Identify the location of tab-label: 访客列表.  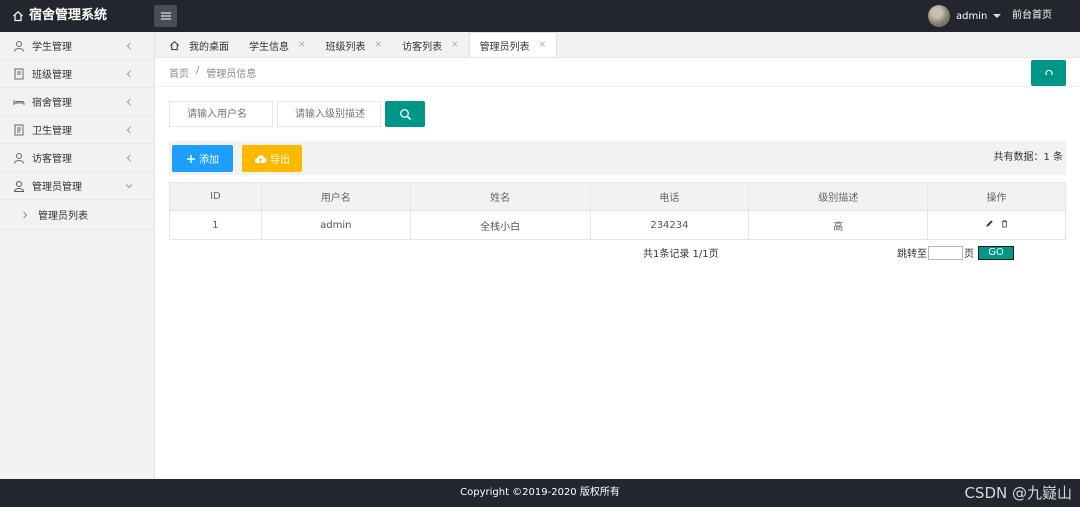
(422, 47).